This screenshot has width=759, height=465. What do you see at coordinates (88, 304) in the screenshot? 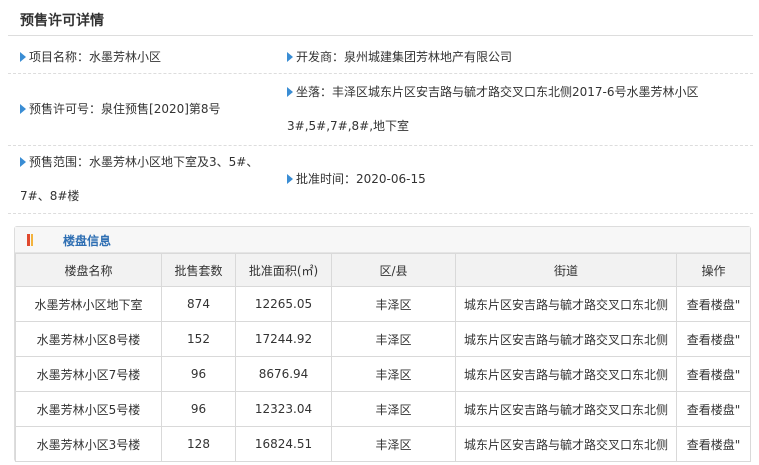
I see `building-name: 水墨芳林小区地下室` at bounding box center [88, 304].